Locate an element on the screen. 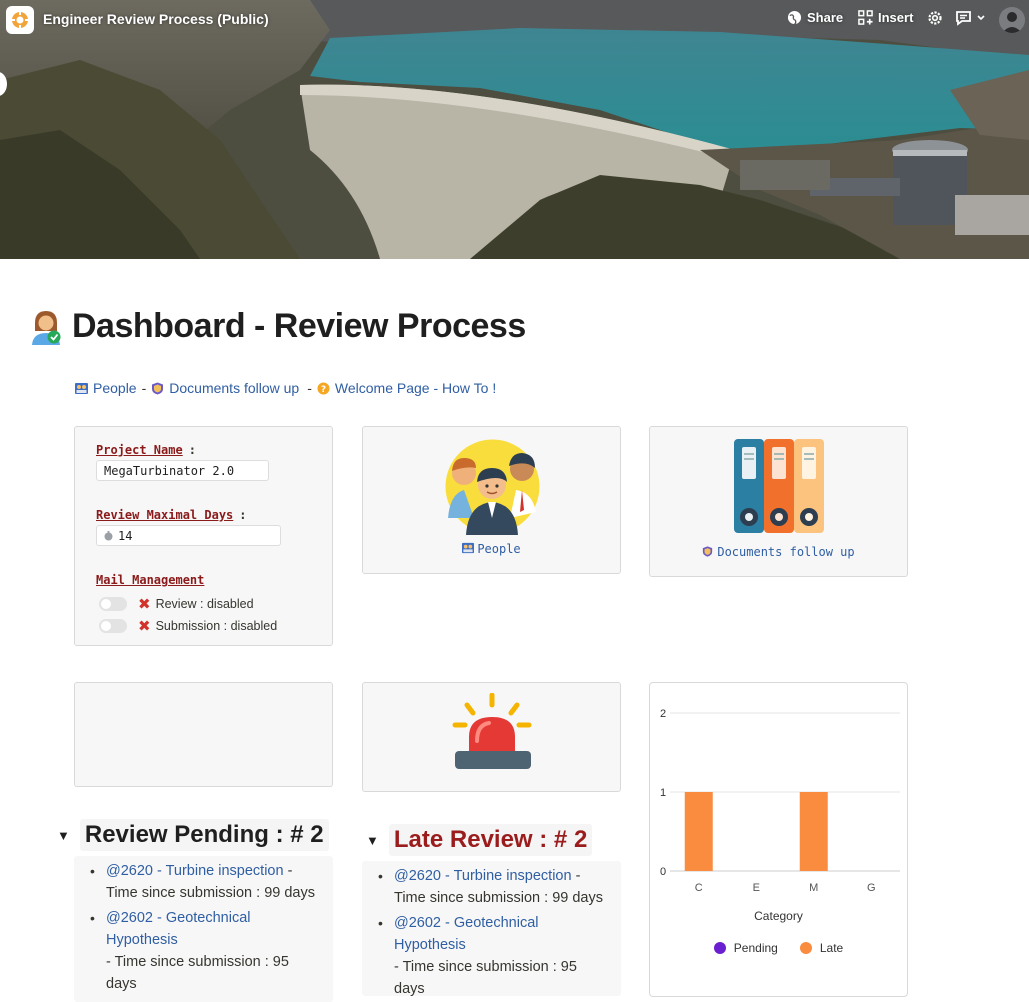 This screenshot has width=1029, height=1002. review-mail-toggle is located at coordinates (113, 604).